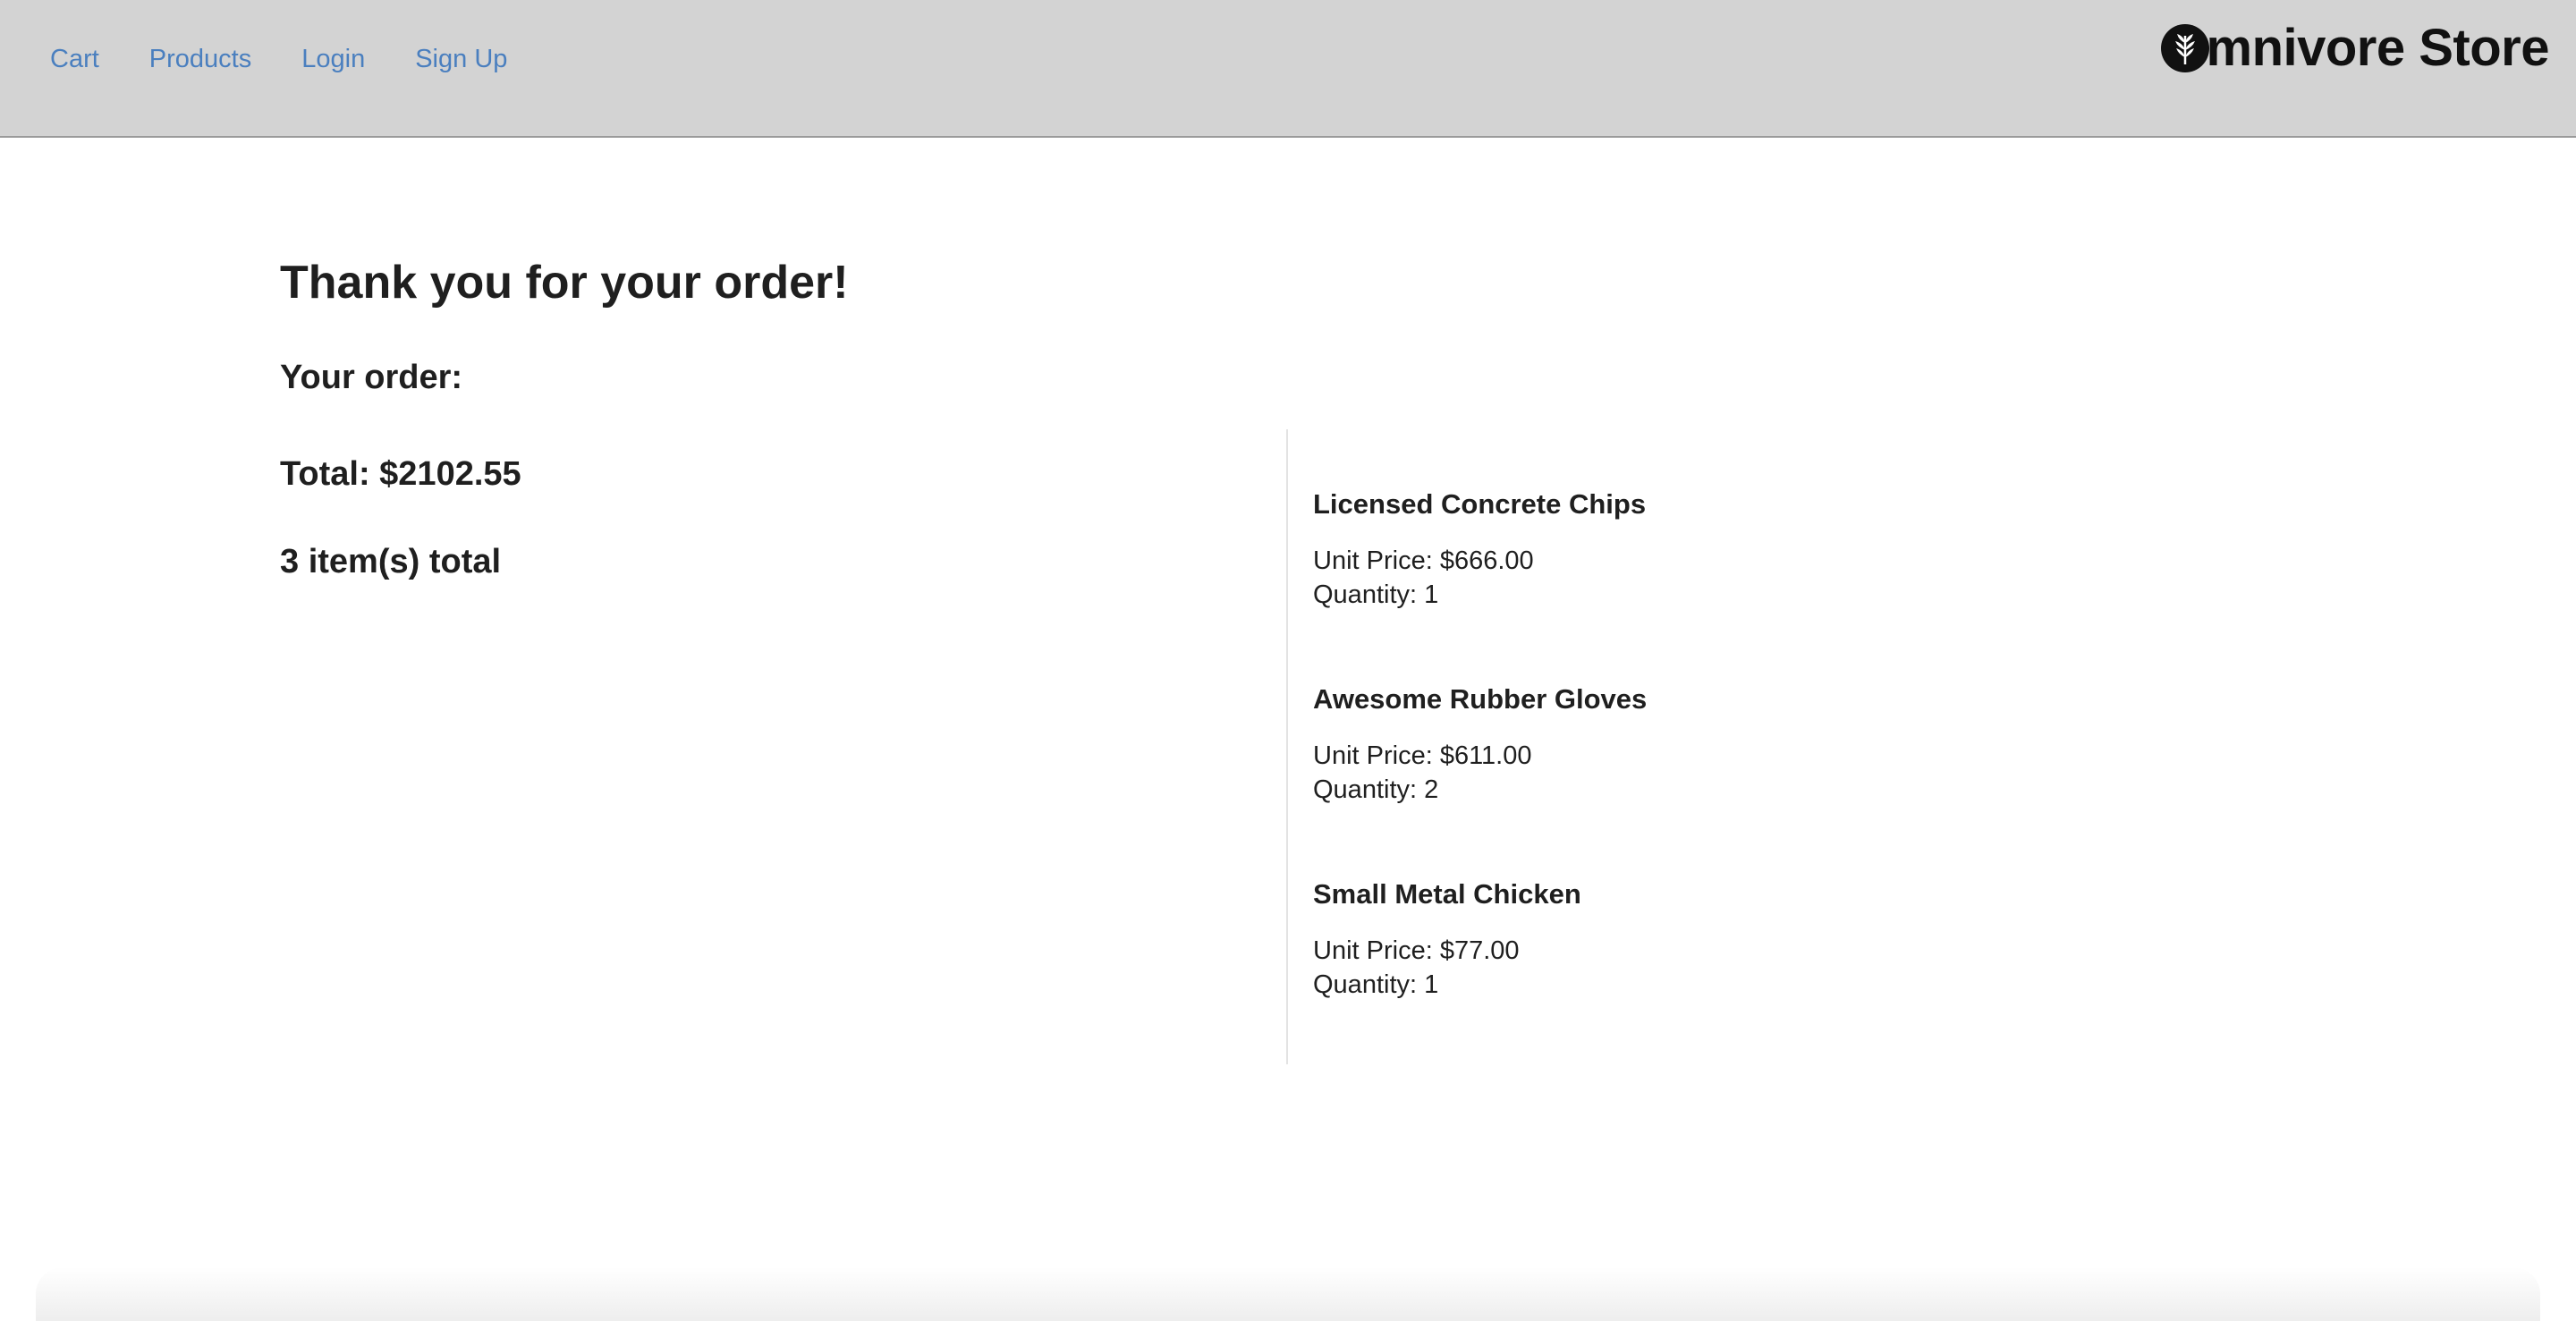 Image resolution: width=2576 pixels, height=1321 pixels. Describe the element at coordinates (1376, 789) in the screenshot. I see `item-quantity: Quantity: 2` at that location.